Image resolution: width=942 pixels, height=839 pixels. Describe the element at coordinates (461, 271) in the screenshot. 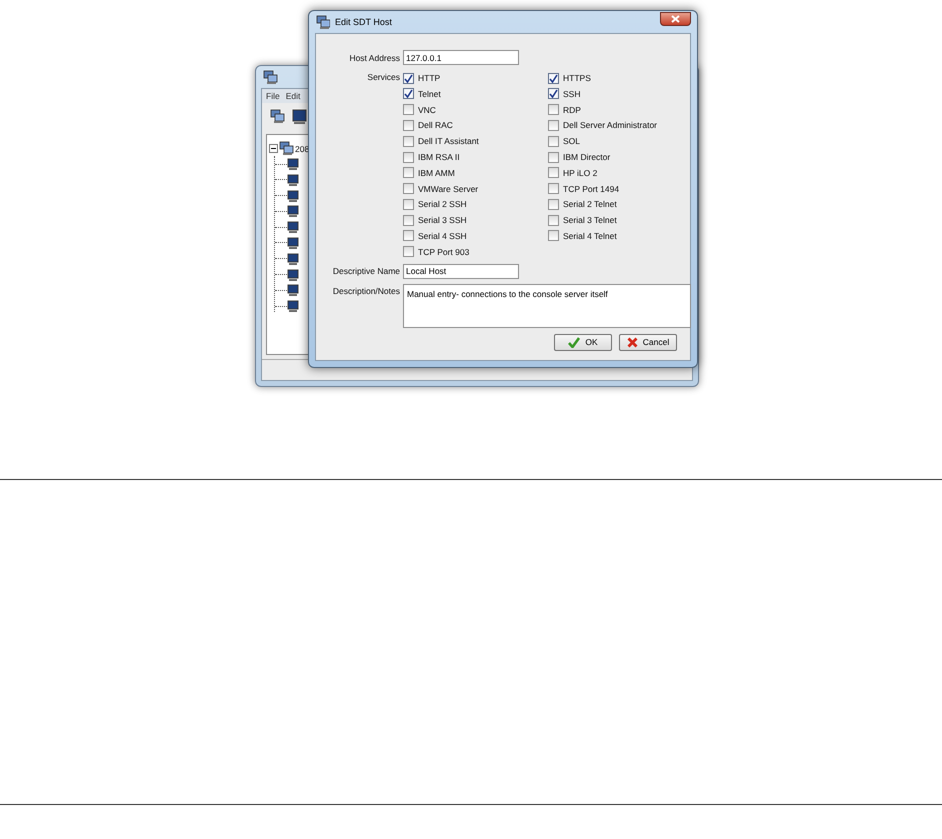

I see `text-field: Local Host` at that location.